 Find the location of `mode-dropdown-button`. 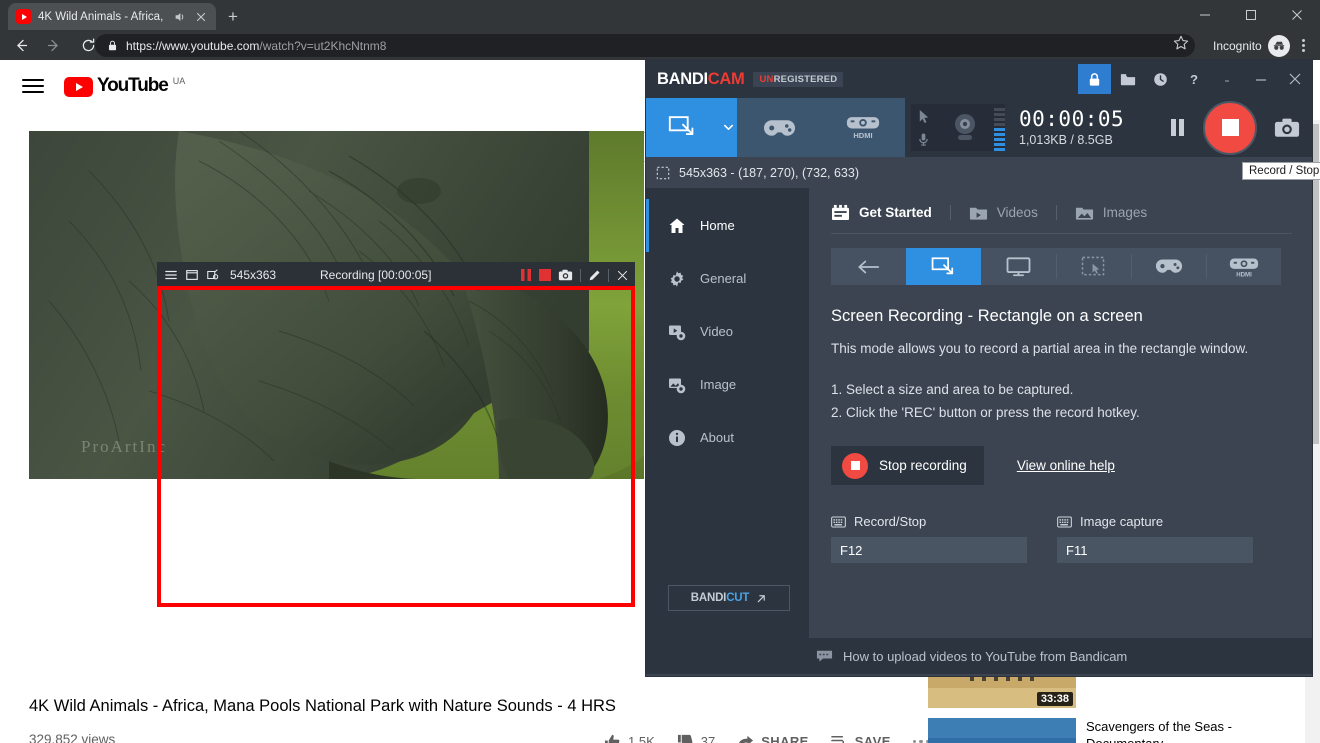

mode-dropdown-button is located at coordinates (728, 127).